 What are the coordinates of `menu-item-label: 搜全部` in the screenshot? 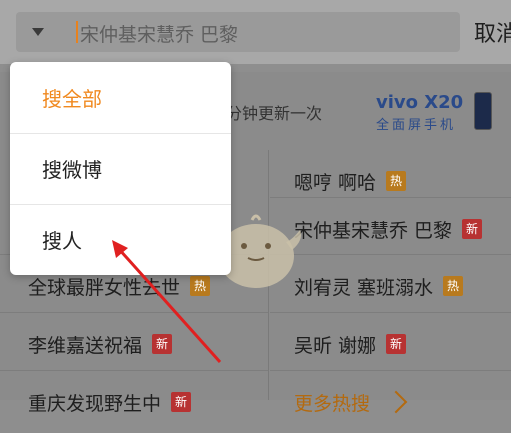 It's located at (72, 99).